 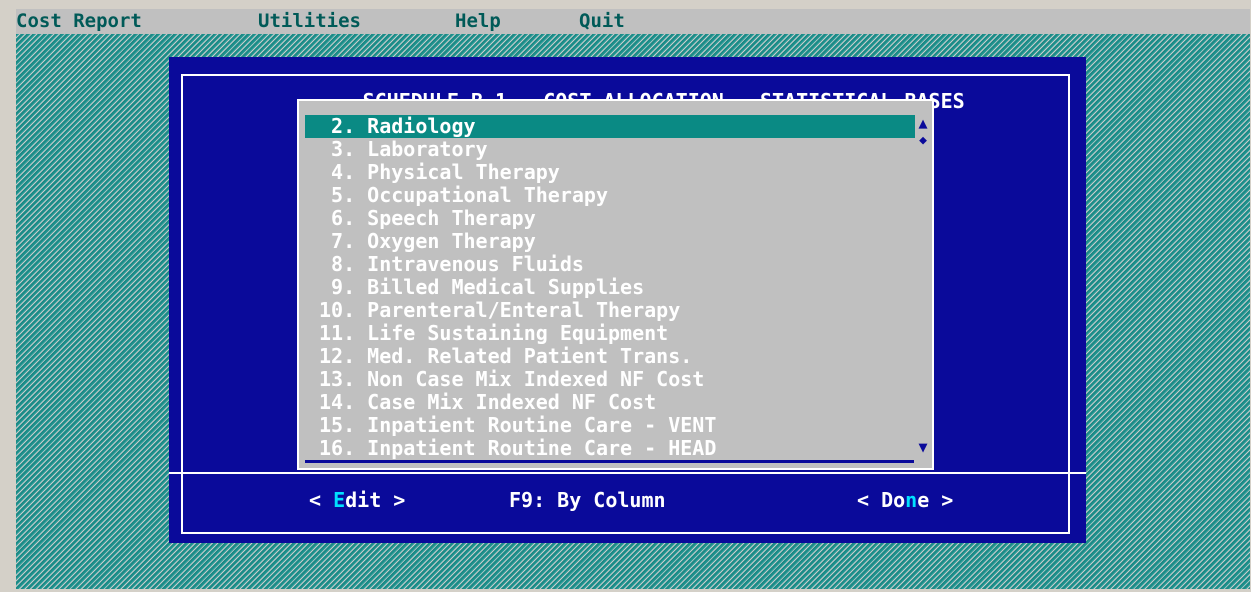 I want to click on list-item: 6. Speech Therapy, so click(x=610, y=218).